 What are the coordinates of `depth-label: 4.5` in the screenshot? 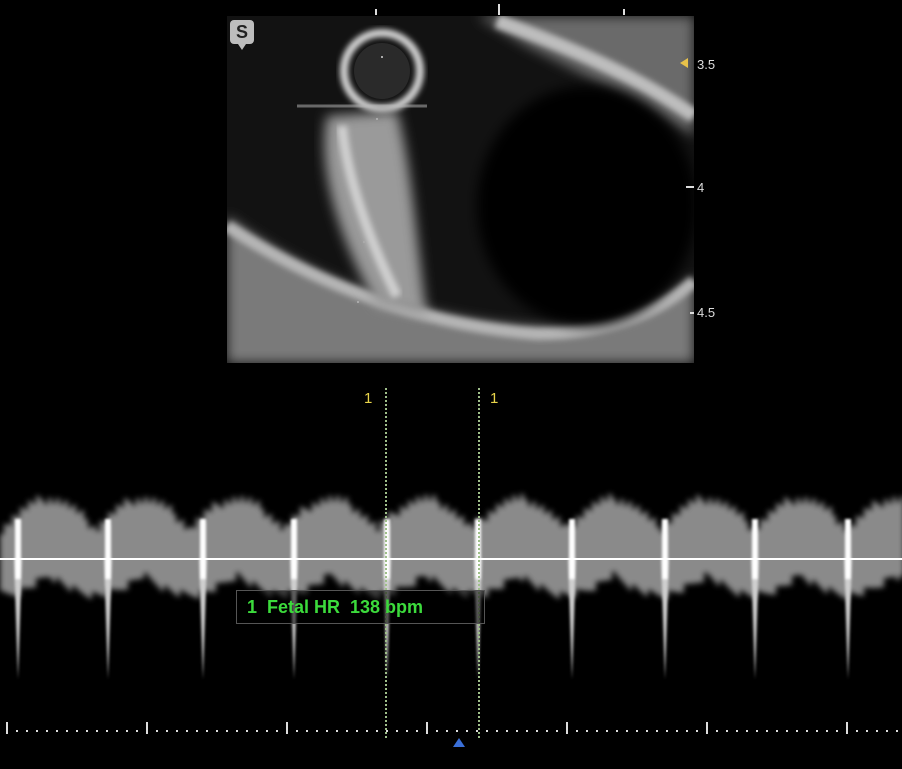 It's located at (706, 312).